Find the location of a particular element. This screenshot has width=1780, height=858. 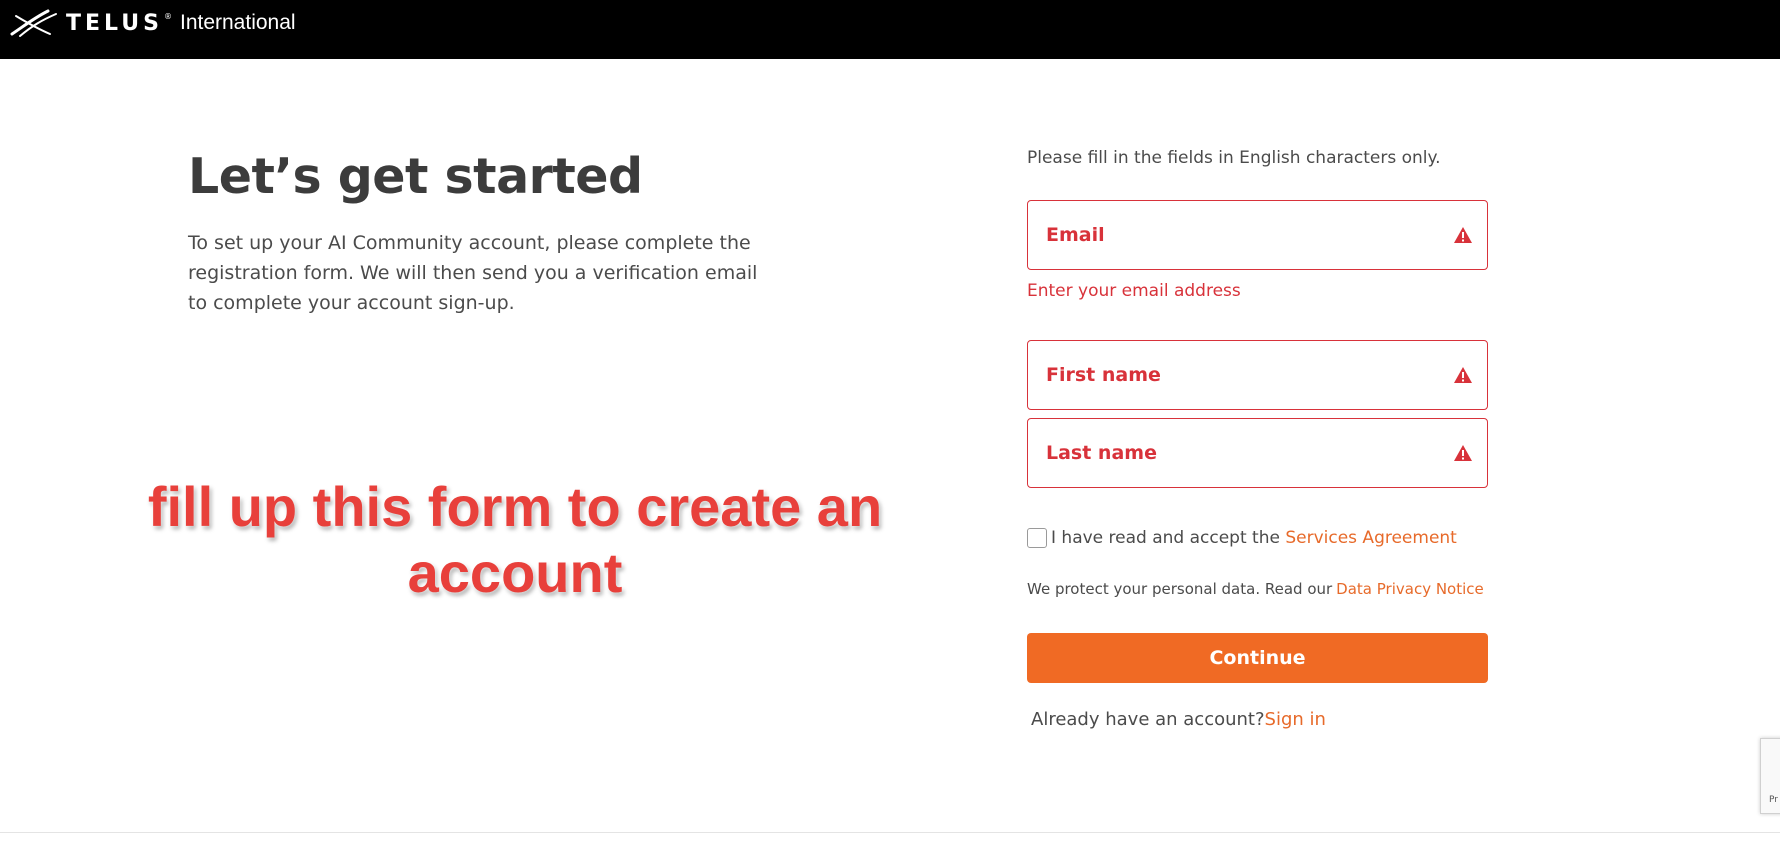

last-name-field is located at coordinates (1257, 453).